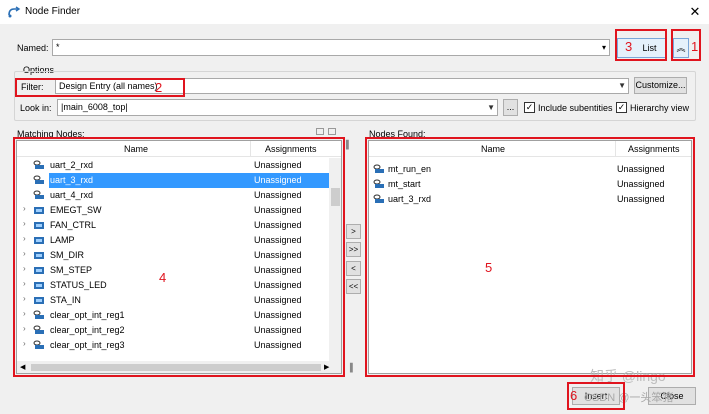 The image size is (709, 414). Describe the element at coordinates (14, 12) in the screenshot. I see `node-finder-app-icon` at that location.